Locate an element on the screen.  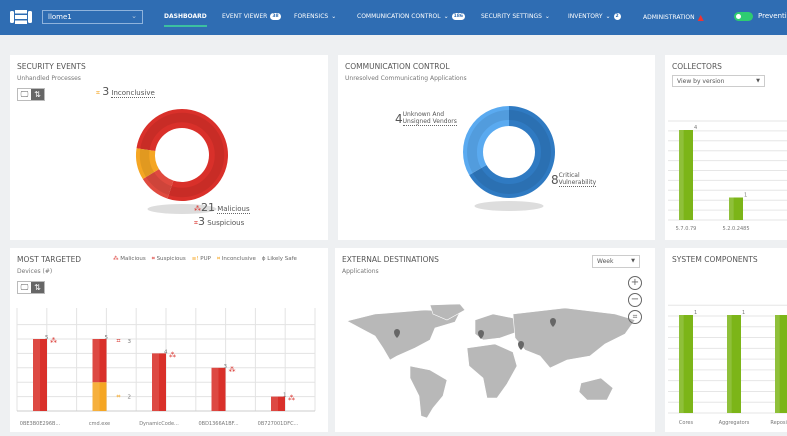
inconclusive-label: ⌗ 3 Inconclusive is located at coordinates (125, 91).